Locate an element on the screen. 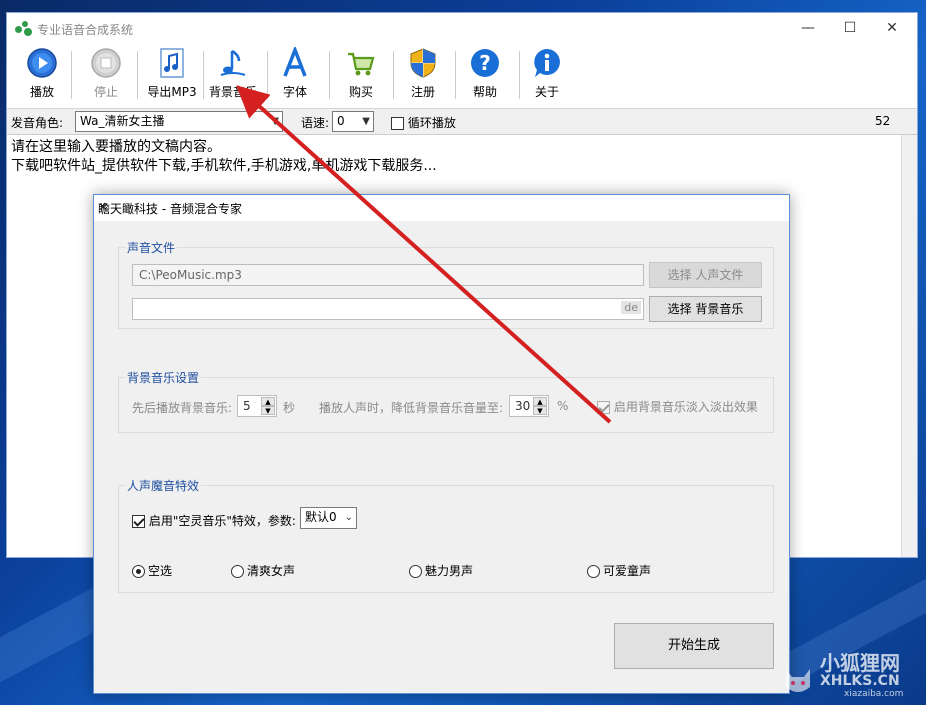 This screenshot has height=705, width=926. stop-button: 停止 is located at coordinates (106, 76).